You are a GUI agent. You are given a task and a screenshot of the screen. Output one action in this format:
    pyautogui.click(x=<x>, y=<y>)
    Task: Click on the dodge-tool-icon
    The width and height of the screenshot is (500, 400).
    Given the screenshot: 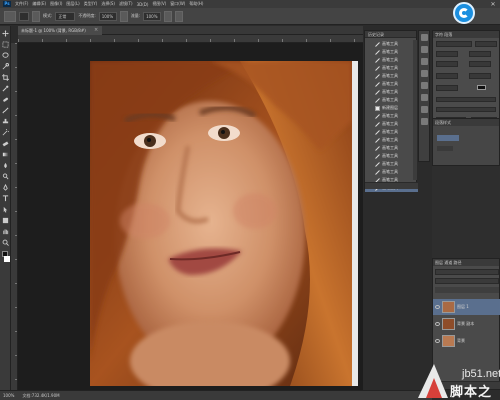 What is the action you would take?
    pyautogui.click(x=5, y=176)
    